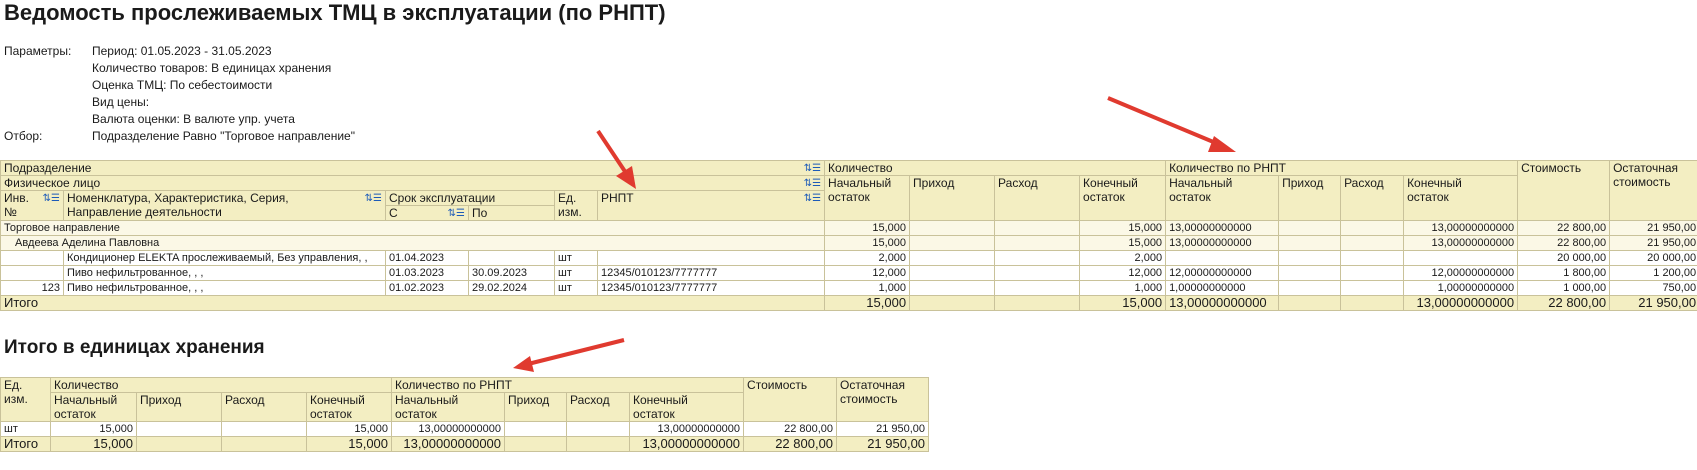 The image size is (1697, 470). I want to click on header-label: №, so click(10, 212).